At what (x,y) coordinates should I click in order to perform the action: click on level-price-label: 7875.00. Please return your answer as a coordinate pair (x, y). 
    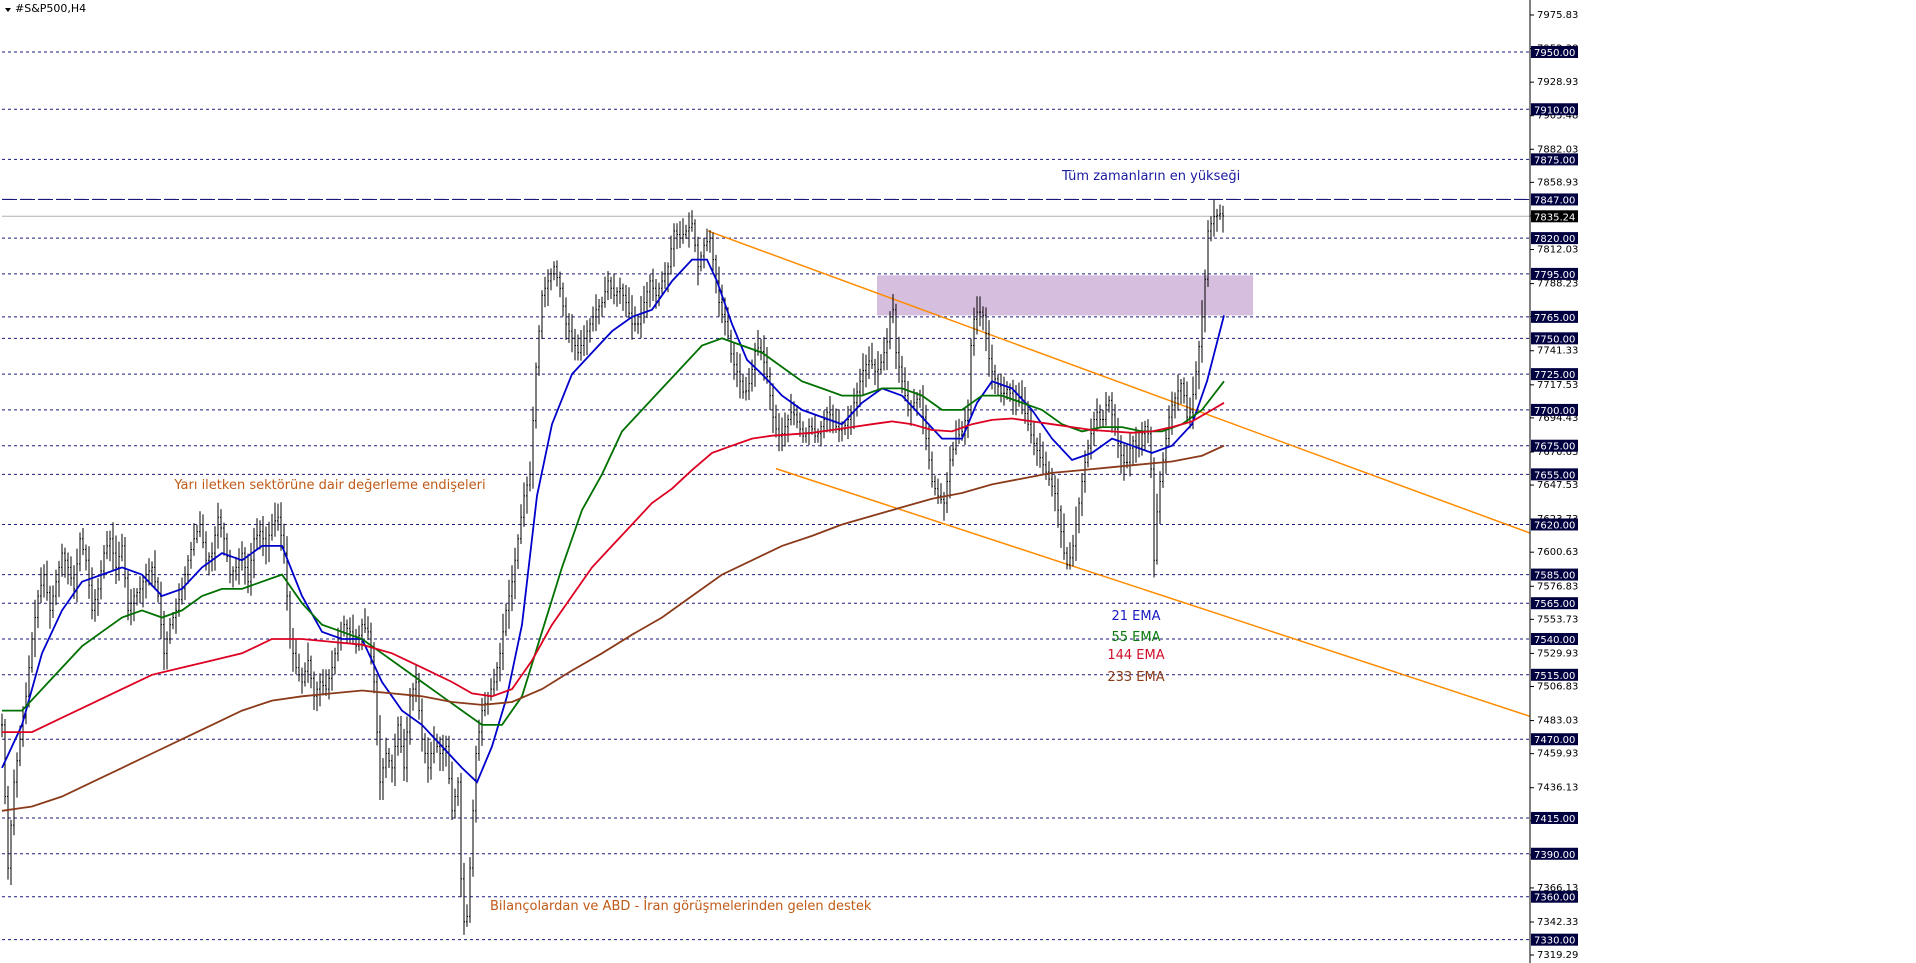
    Looking at the image, I should click on (1554, 160).